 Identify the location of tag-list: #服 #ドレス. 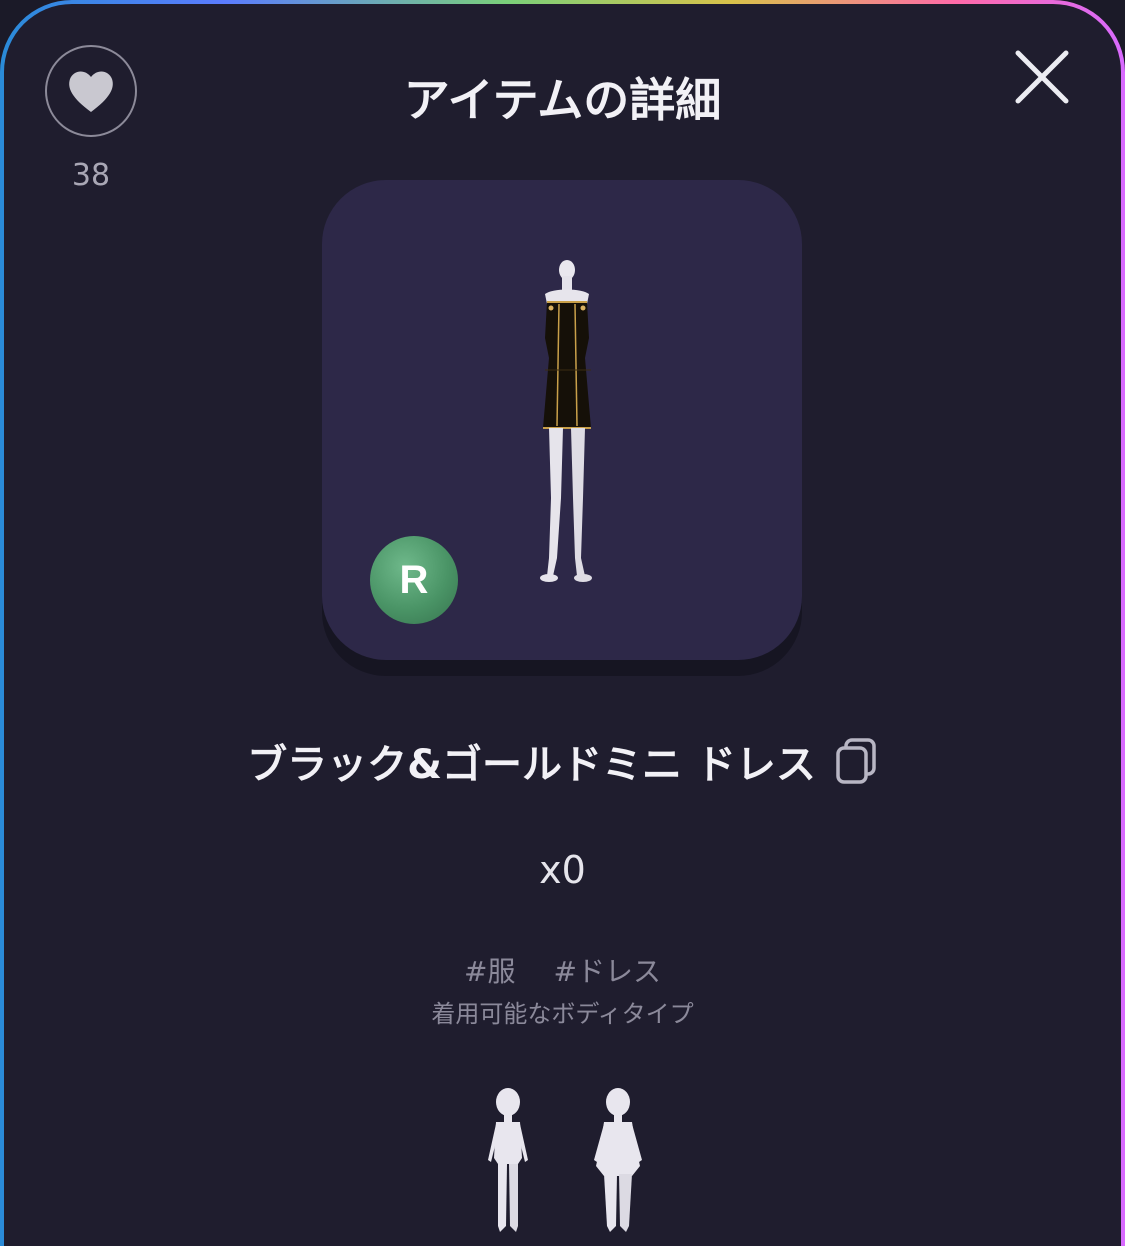
(562, 970).